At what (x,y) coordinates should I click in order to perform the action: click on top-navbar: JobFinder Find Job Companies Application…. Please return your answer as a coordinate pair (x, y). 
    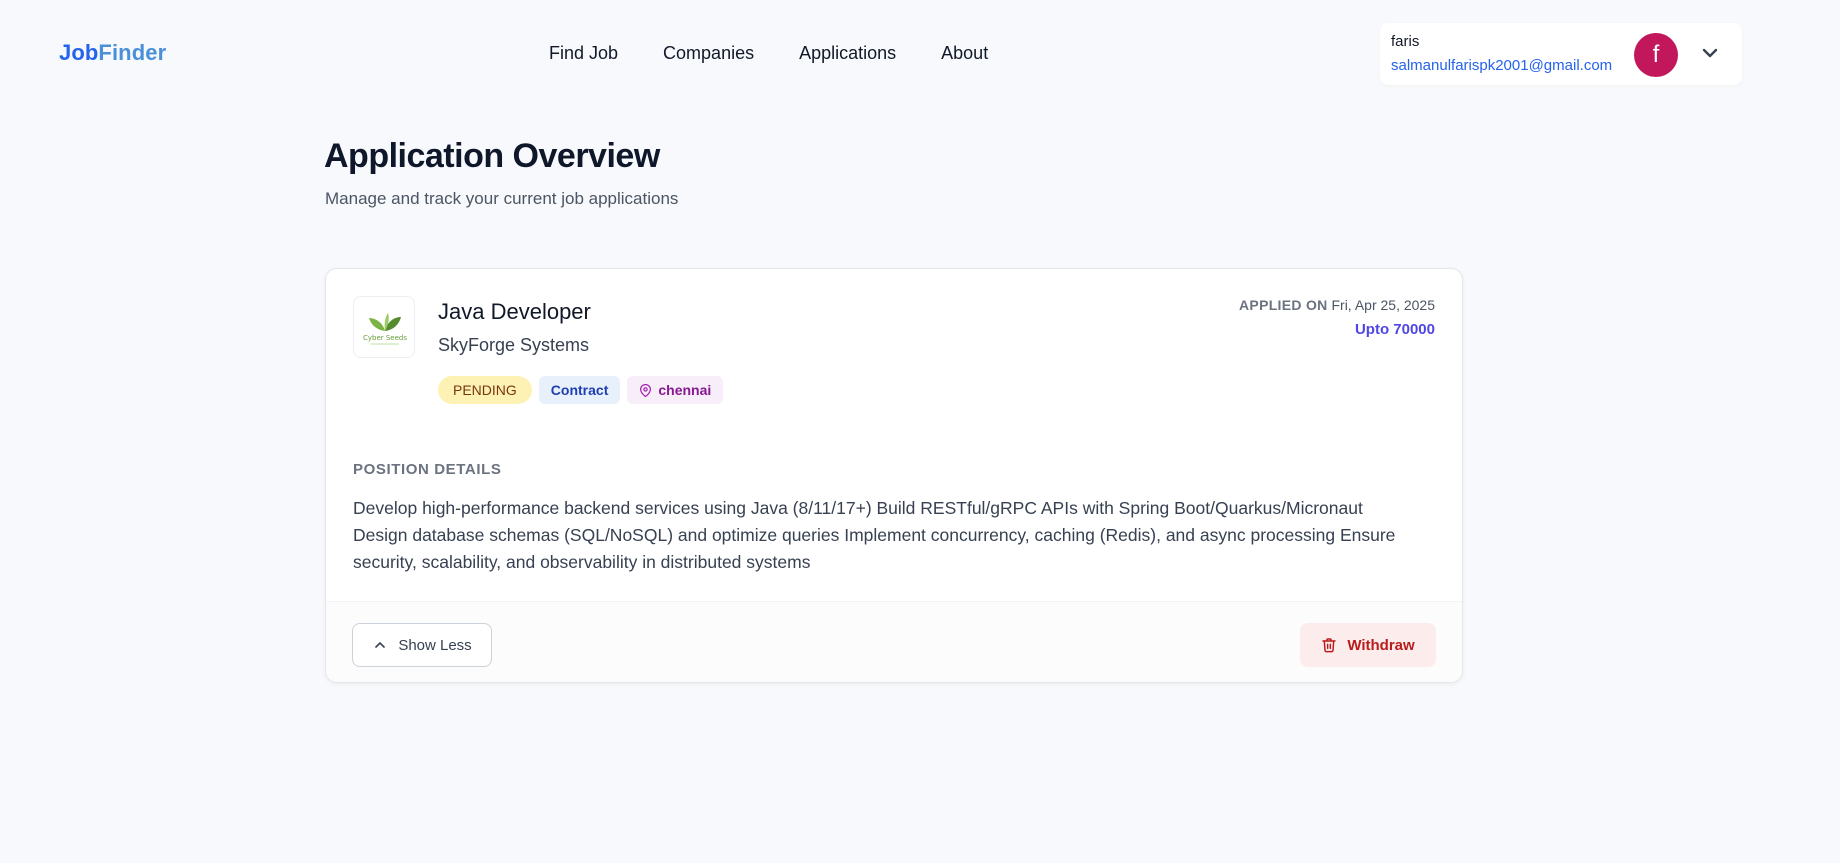
    Looking at the image, I should click on (920, 56).